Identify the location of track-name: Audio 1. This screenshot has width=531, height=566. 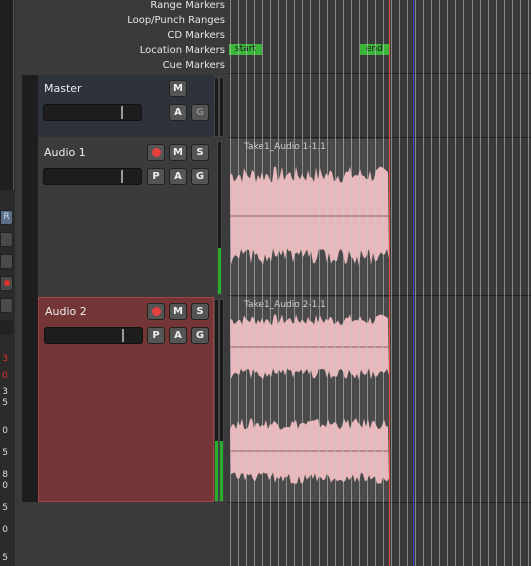
(65, 152).